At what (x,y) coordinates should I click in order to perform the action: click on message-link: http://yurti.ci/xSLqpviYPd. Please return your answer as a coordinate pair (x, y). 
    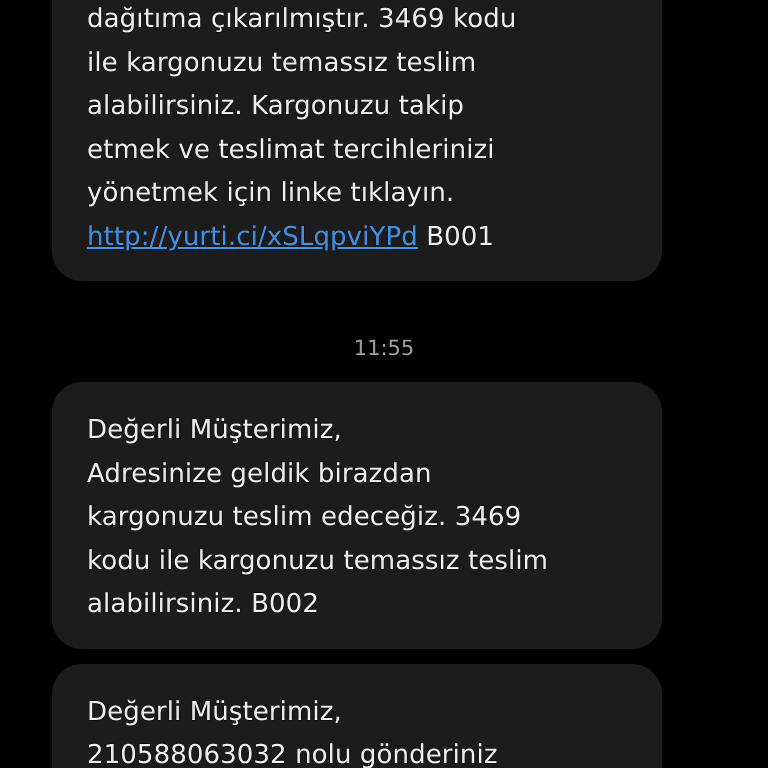
    Looking at the image, I should click on (252, 237).